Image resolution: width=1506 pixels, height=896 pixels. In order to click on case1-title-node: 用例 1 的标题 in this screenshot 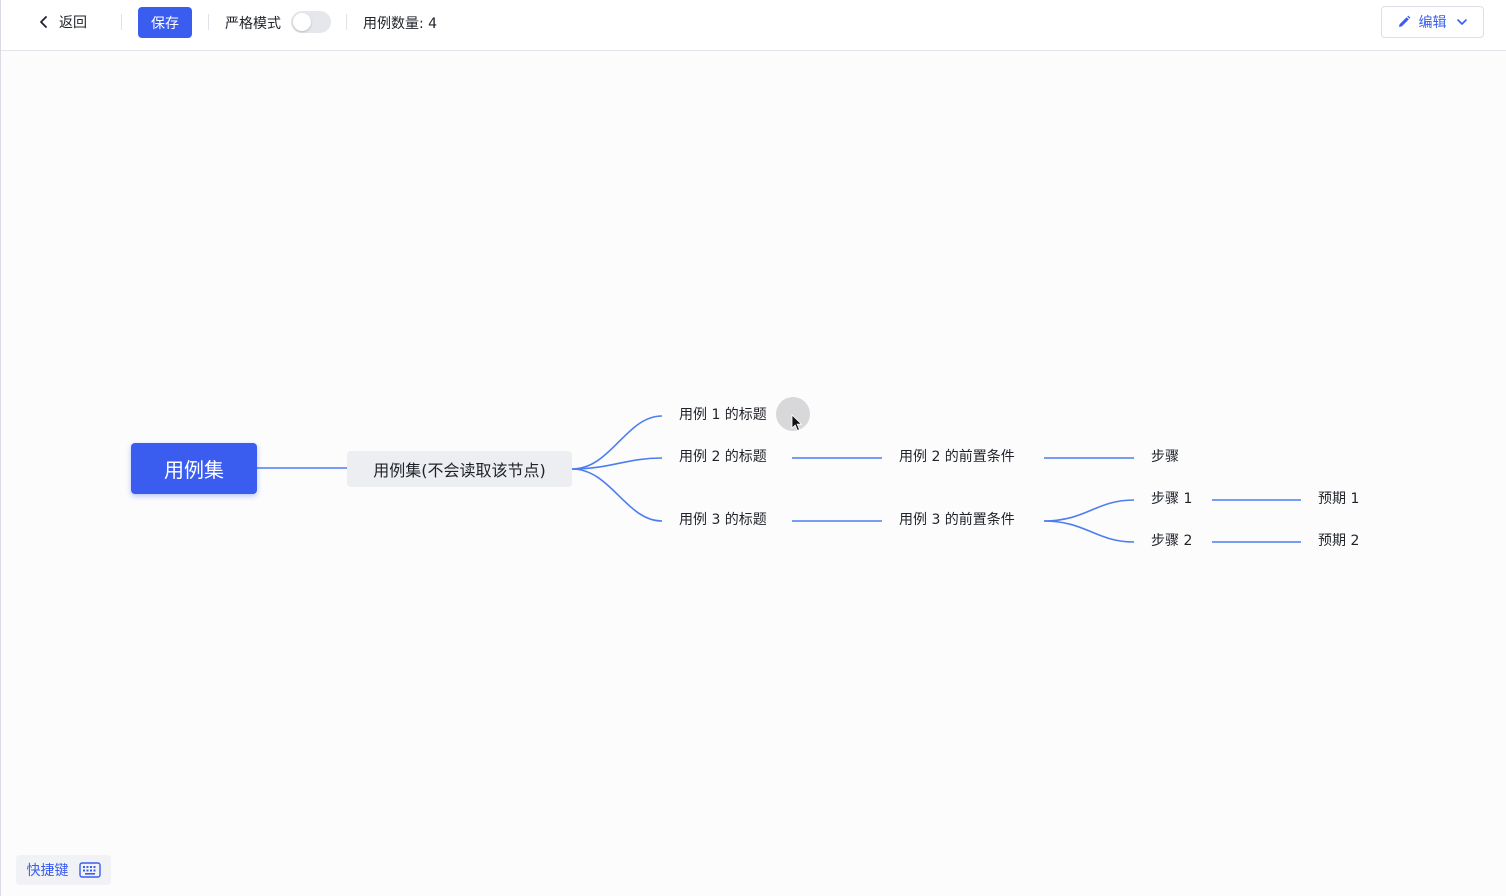, I will do `click(723, 415)`.